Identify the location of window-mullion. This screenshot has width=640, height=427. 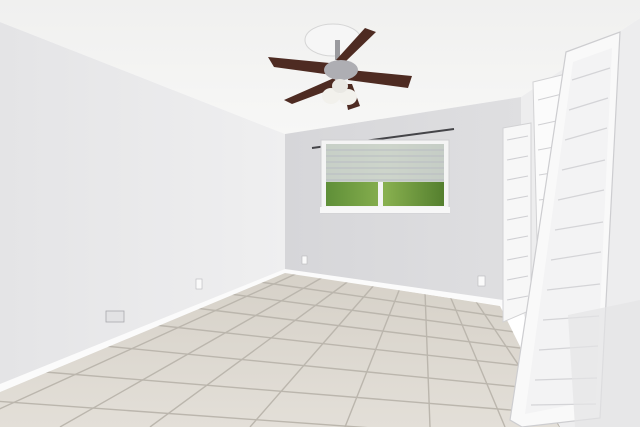
(380, 194).